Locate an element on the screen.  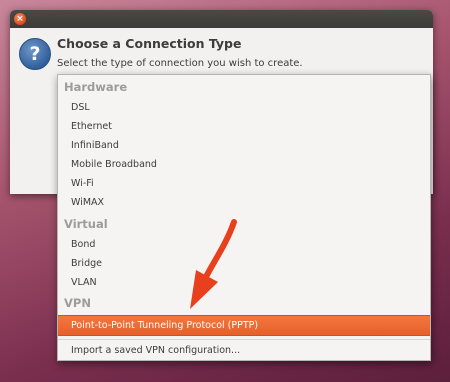
pointer-arrow-icon is located at coordinates (213, 264).